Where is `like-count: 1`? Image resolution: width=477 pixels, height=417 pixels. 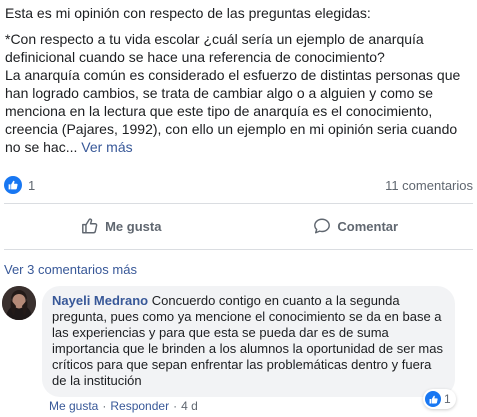
like-count: 1 is located at coordinates (32, 185).